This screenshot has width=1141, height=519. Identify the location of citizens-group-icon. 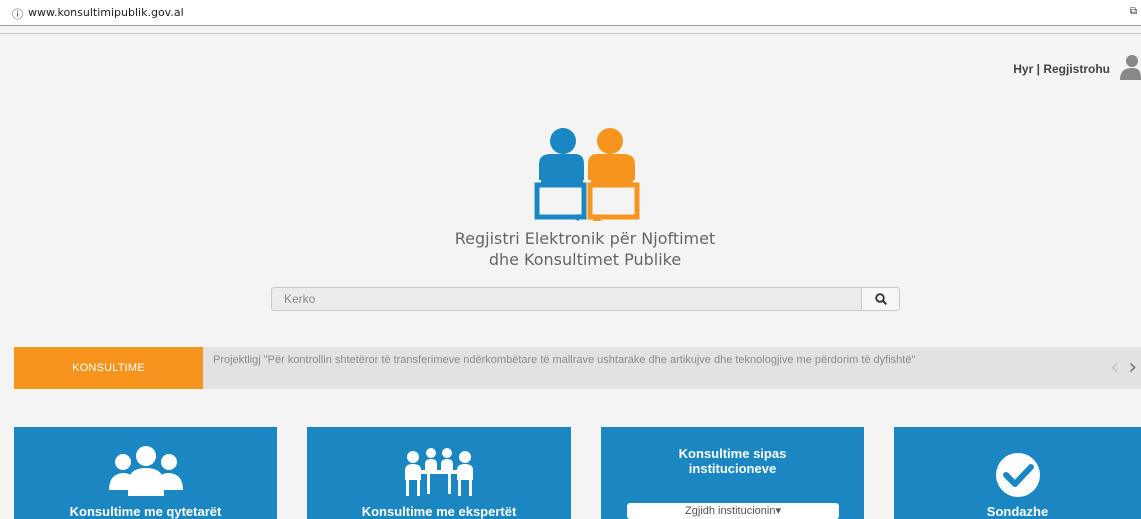
(146, 471).